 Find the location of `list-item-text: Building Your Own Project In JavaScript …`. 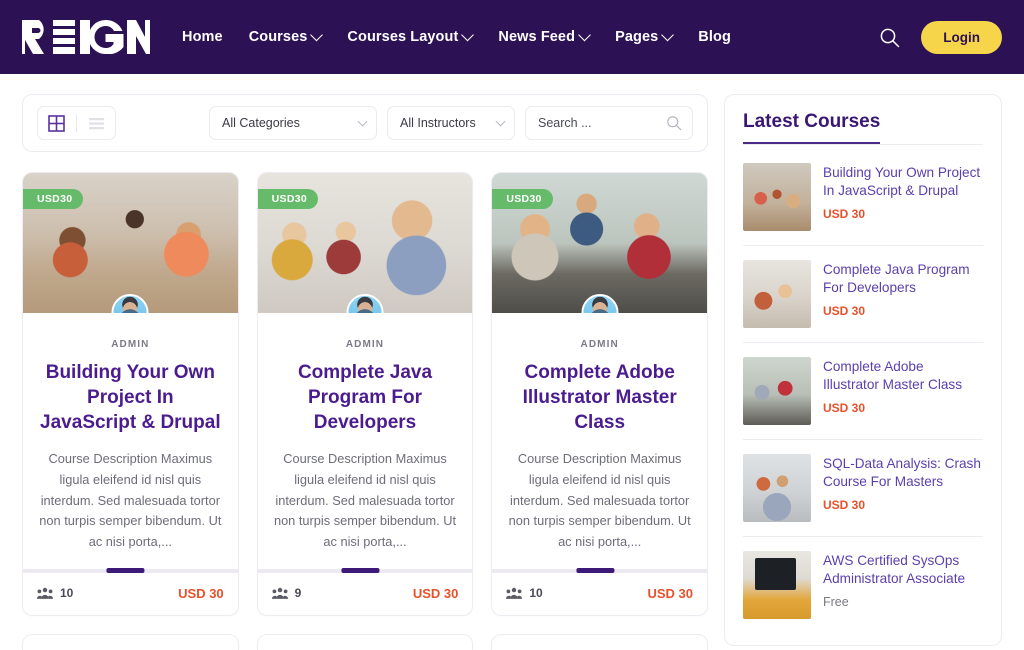

list-item-text: Building Your Own Project In JavaScript … is located at coordinates (903, 197).